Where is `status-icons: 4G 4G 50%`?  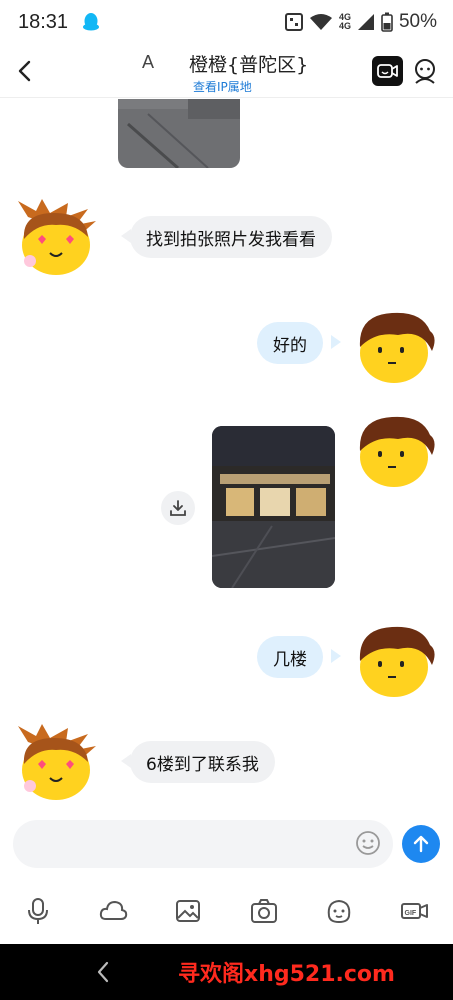 status-icons: 4G 4G 50% is located at coordinates (360, 22).